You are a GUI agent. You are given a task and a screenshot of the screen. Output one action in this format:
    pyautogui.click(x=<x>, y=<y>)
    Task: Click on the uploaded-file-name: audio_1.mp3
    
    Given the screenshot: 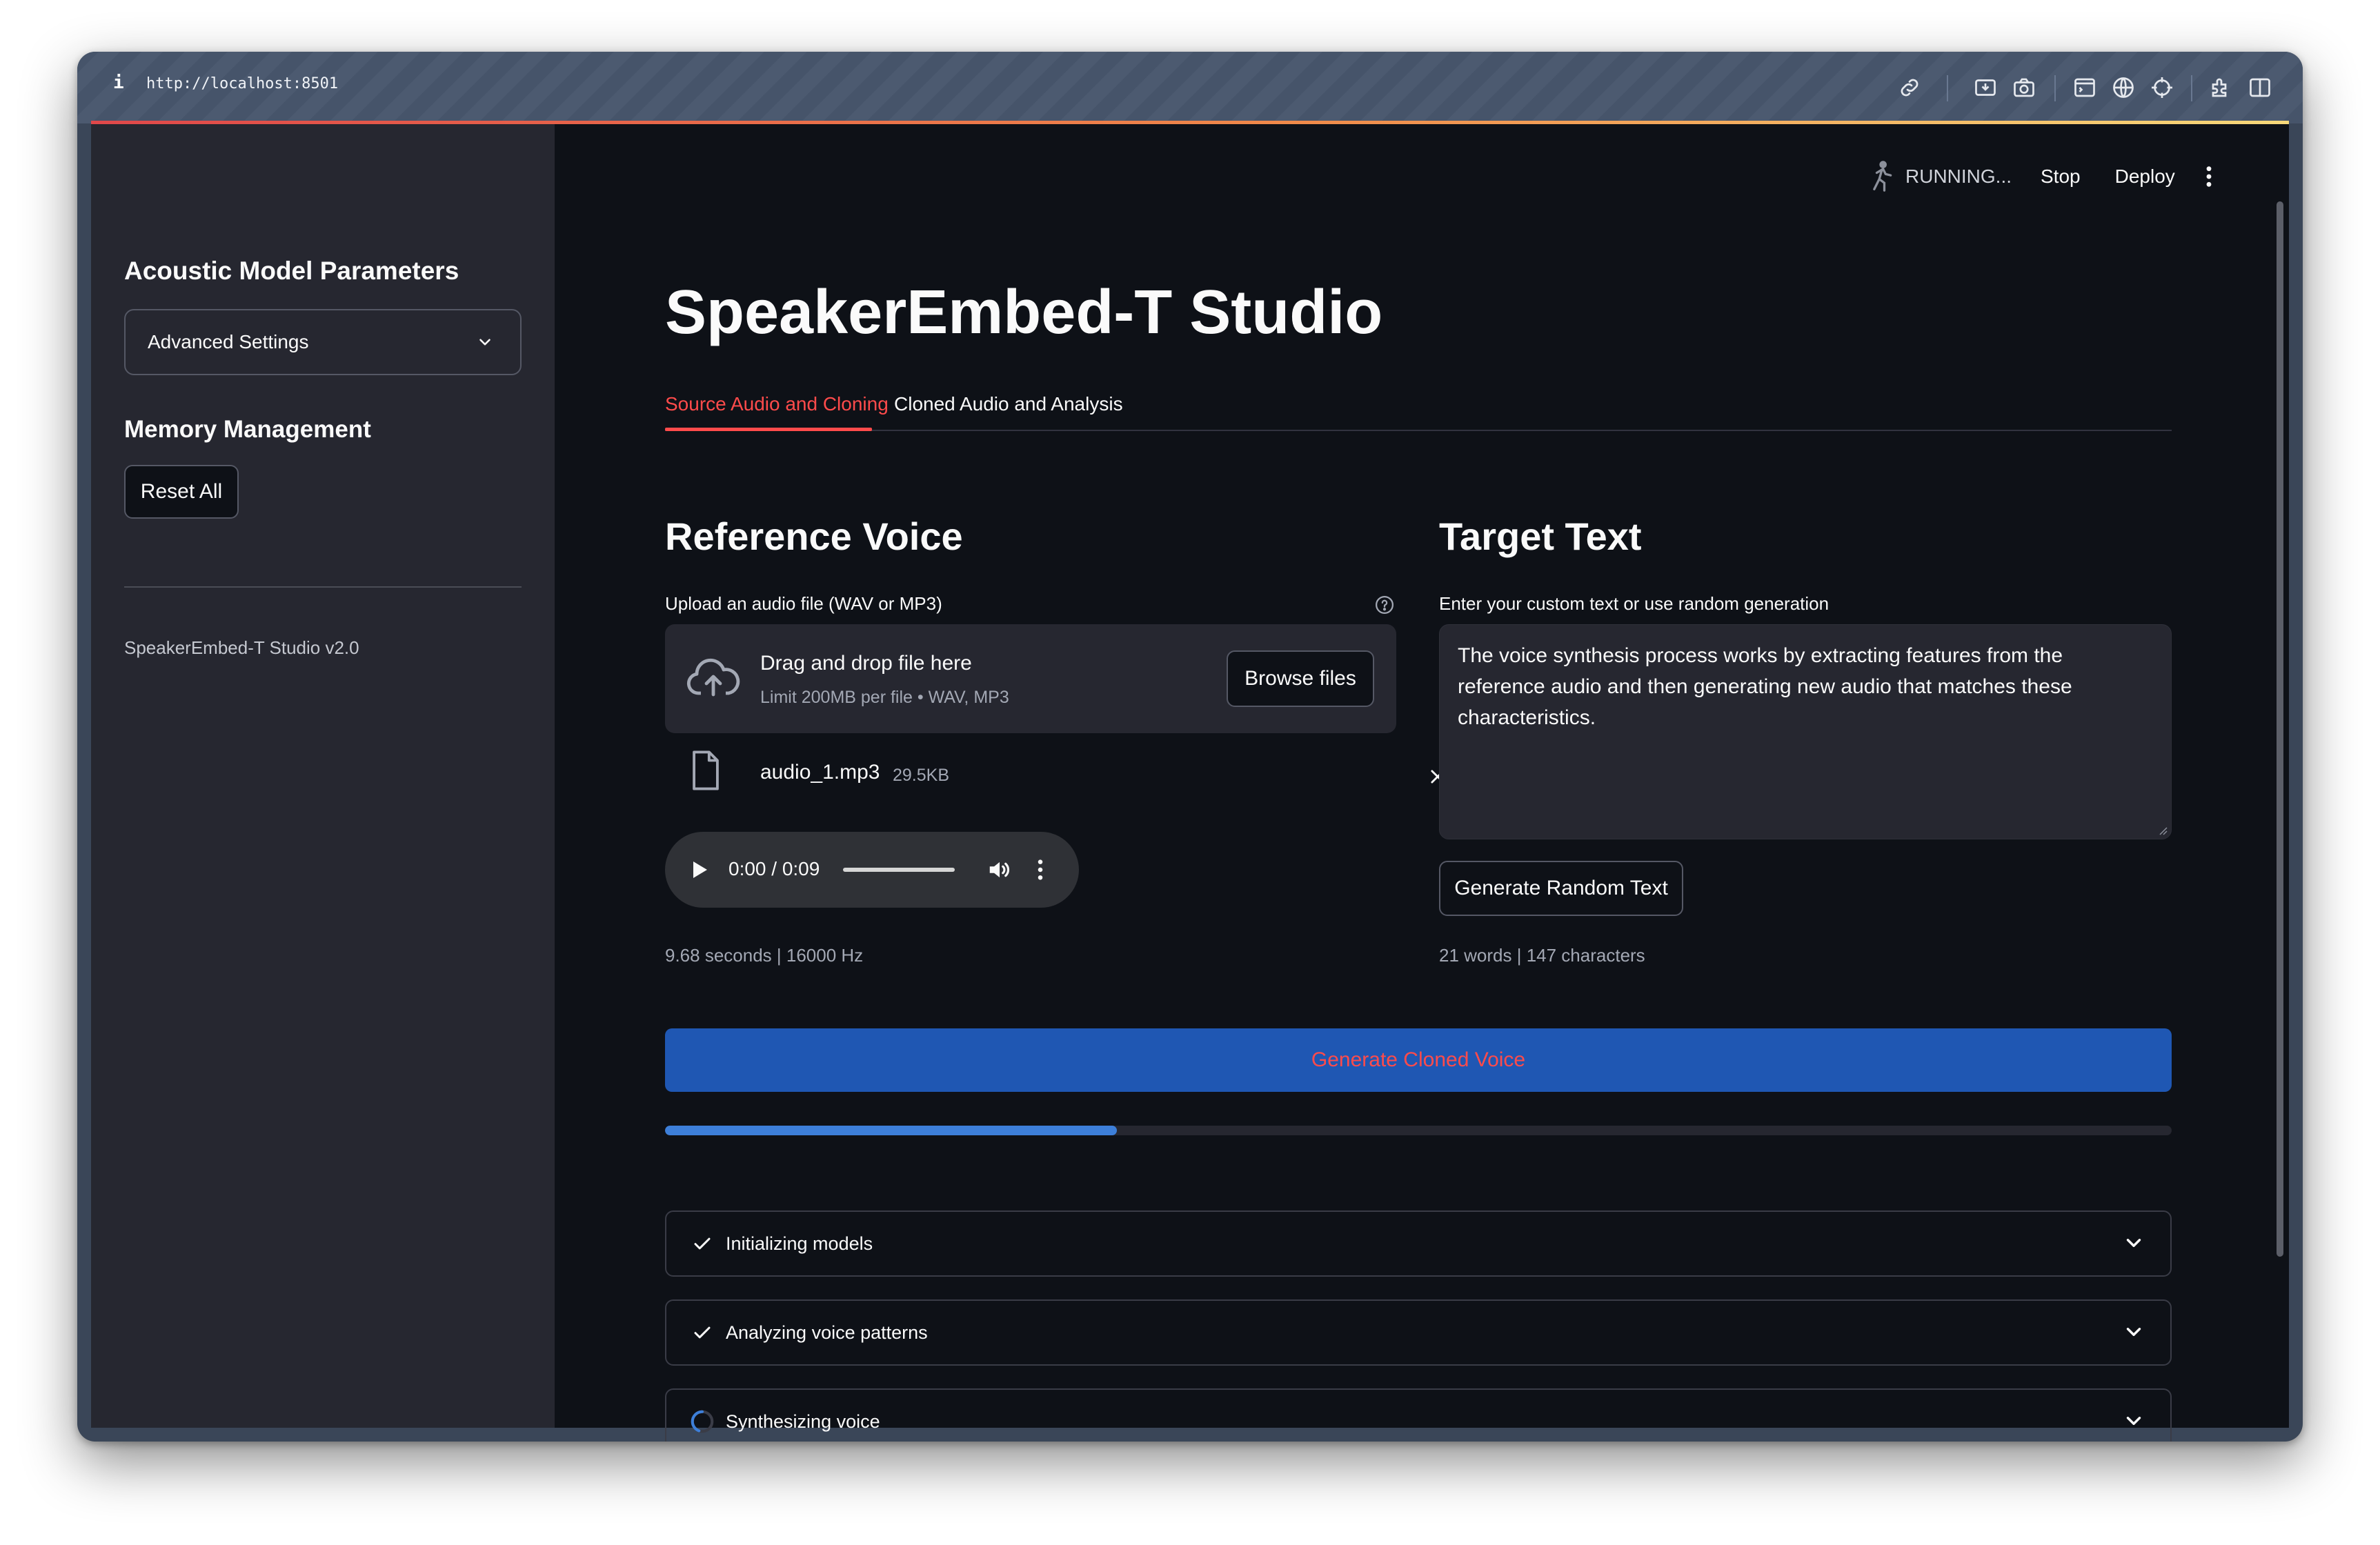 What is the action you would take?
    pyautogui.click(x=820, y=772)
    